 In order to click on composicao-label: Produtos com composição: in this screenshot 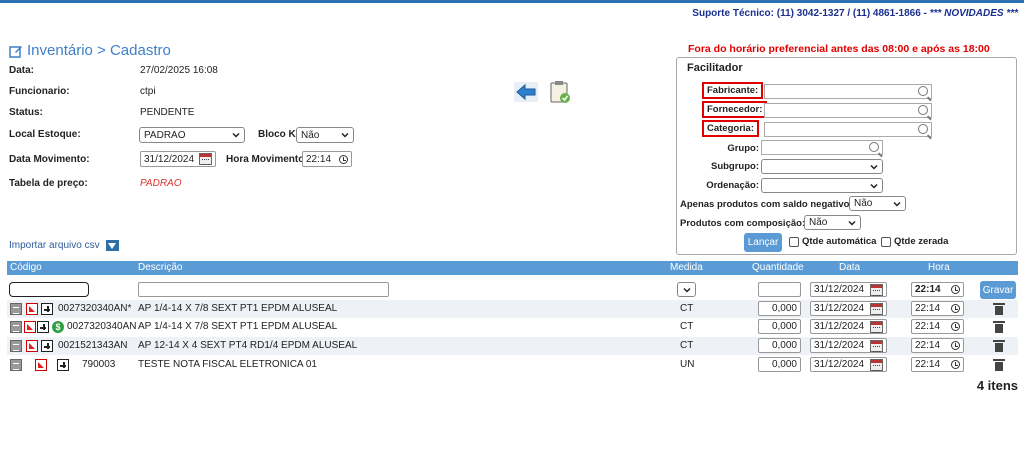, I will do `click(743, 223)`.